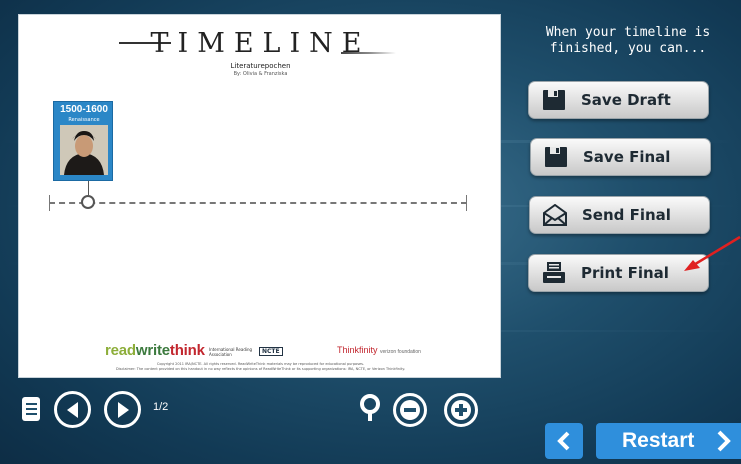  I want to click on prev-page-icon, so click(72, 409).